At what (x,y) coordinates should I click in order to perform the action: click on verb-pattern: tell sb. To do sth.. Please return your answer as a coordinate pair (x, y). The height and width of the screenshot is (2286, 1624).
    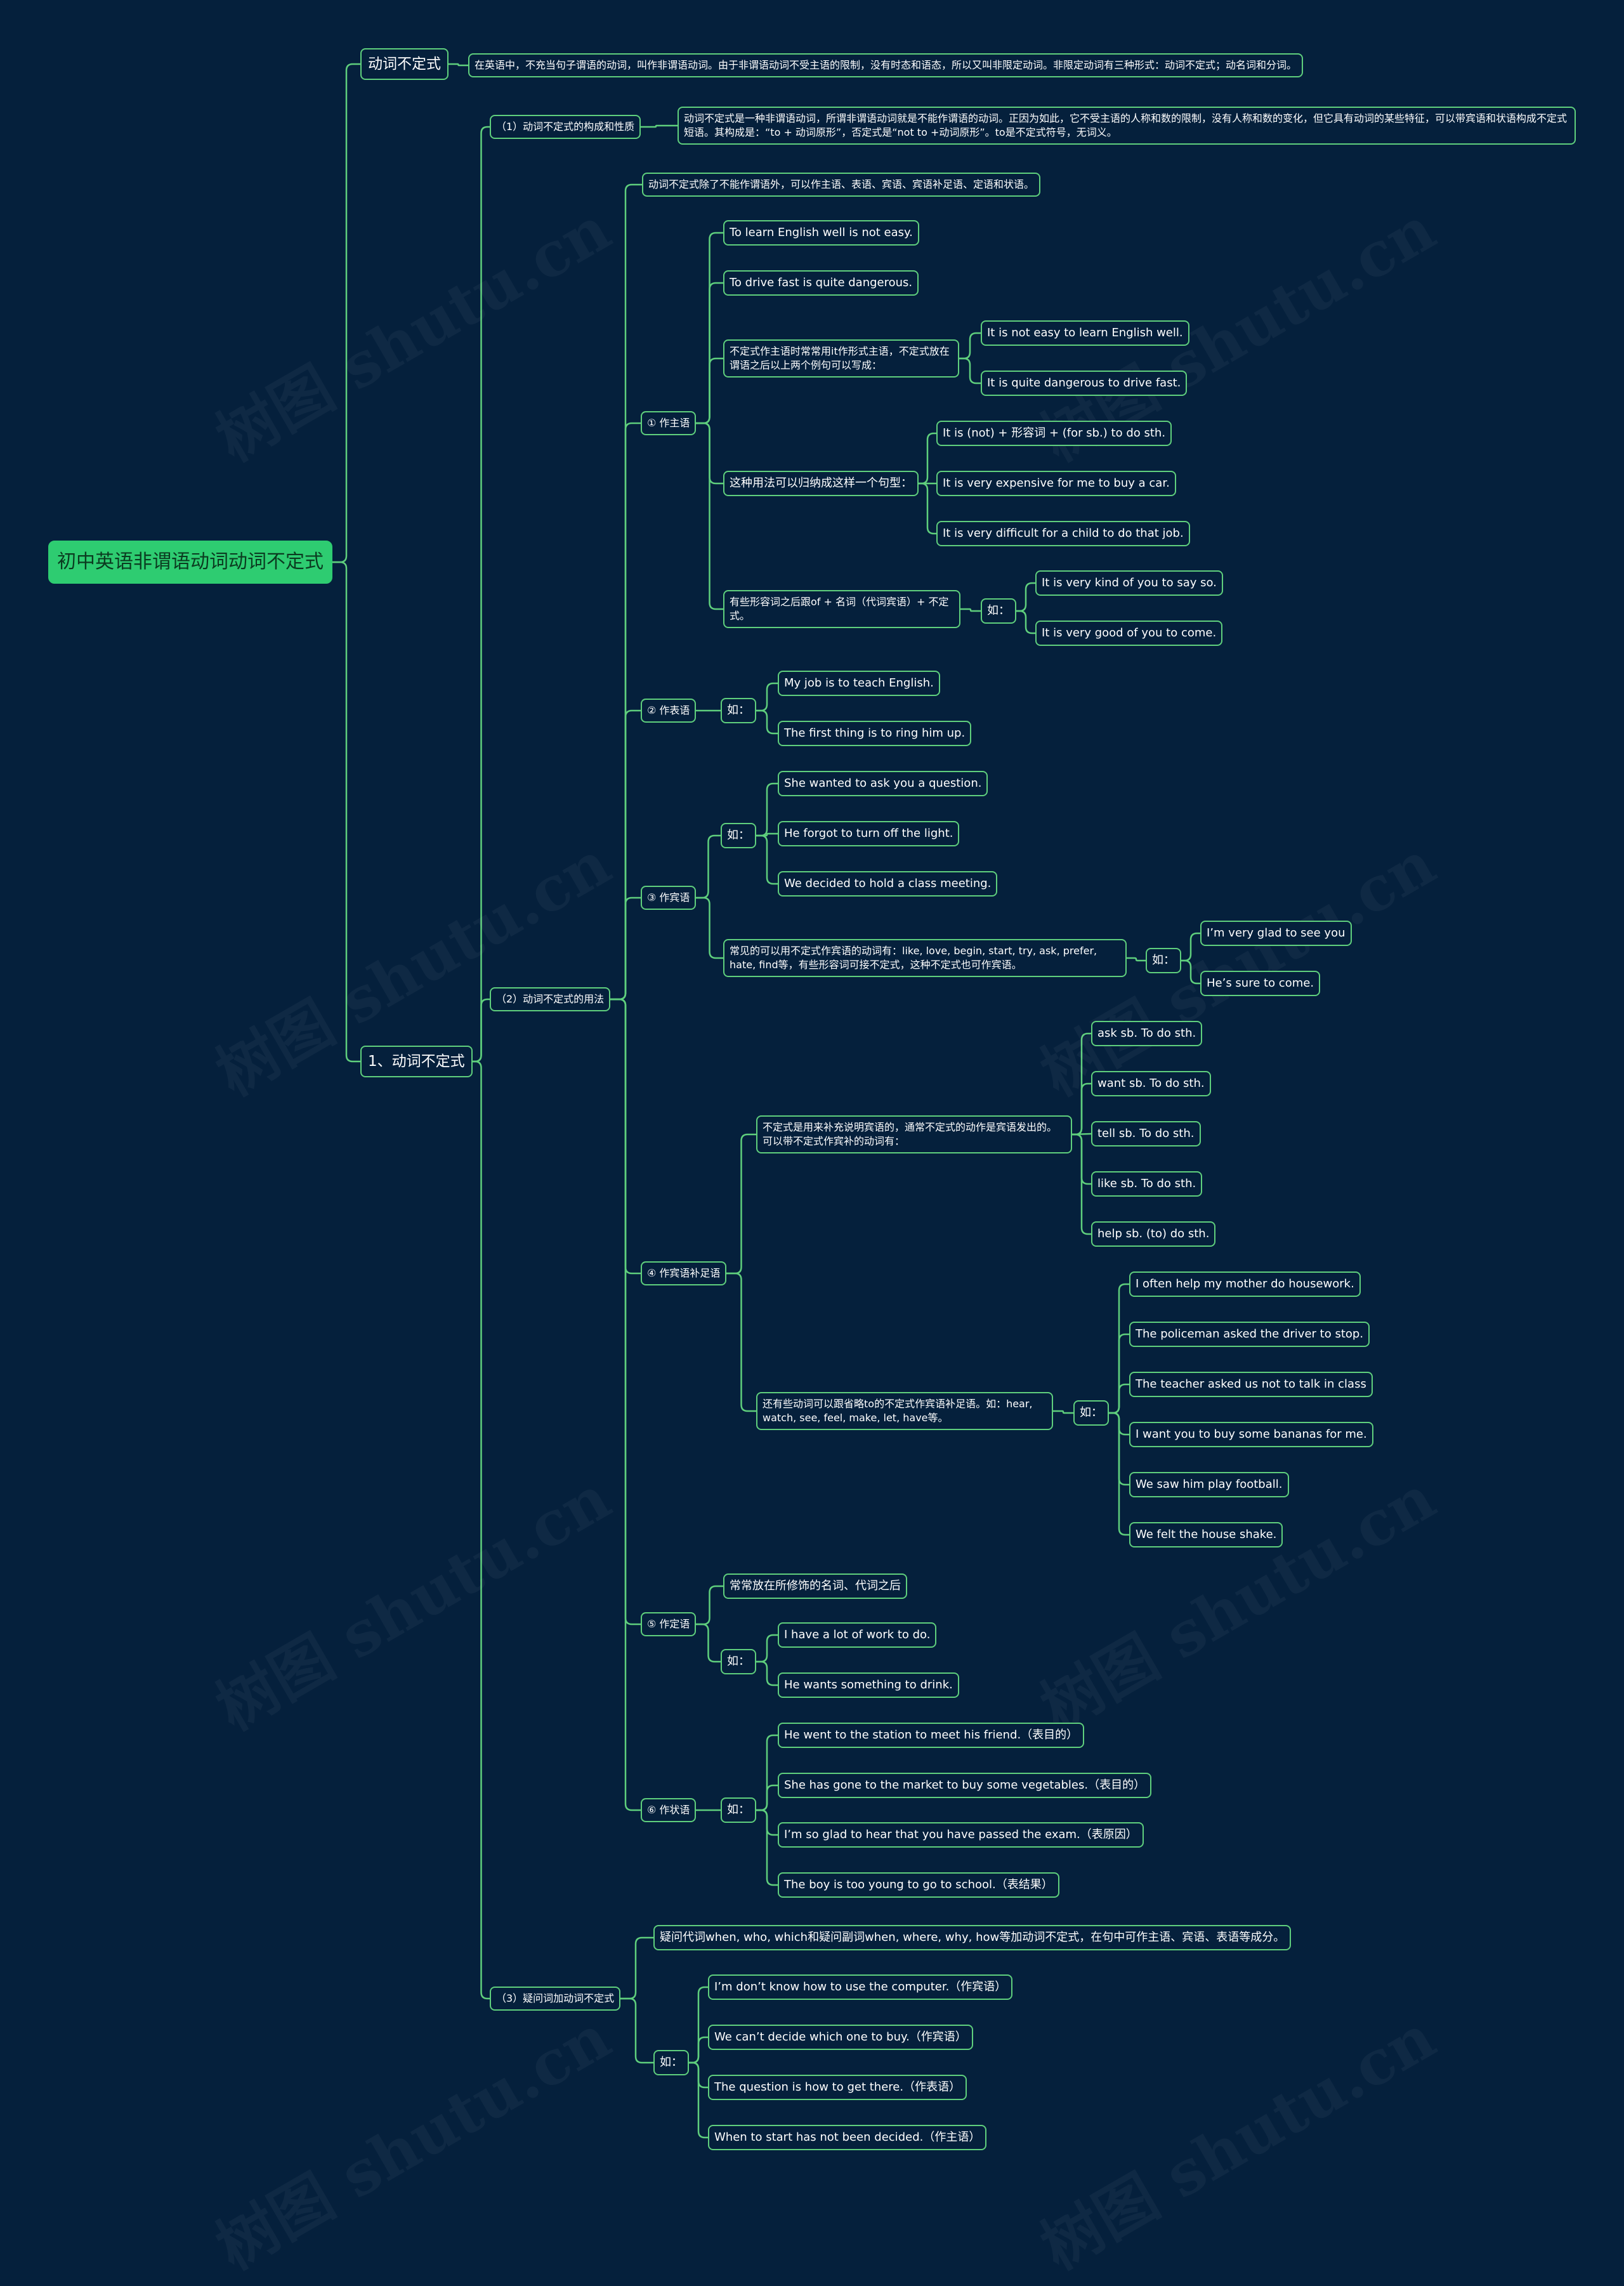
    Looking at the image, I should click on (1146, 1133).